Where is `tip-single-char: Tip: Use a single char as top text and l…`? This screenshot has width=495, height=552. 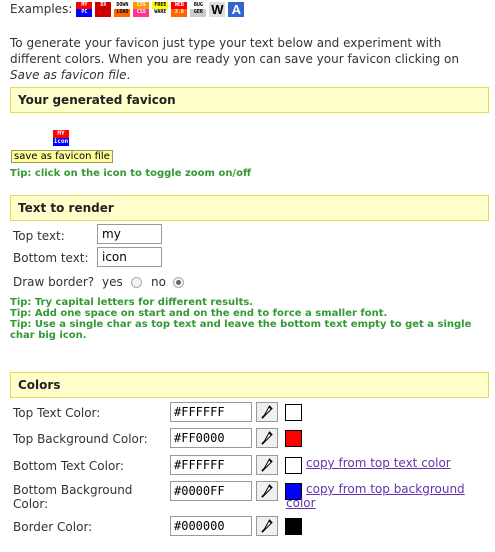 tip-single-char: Tip: Use a single char as top text and l… is located at coordinates (241, 330).